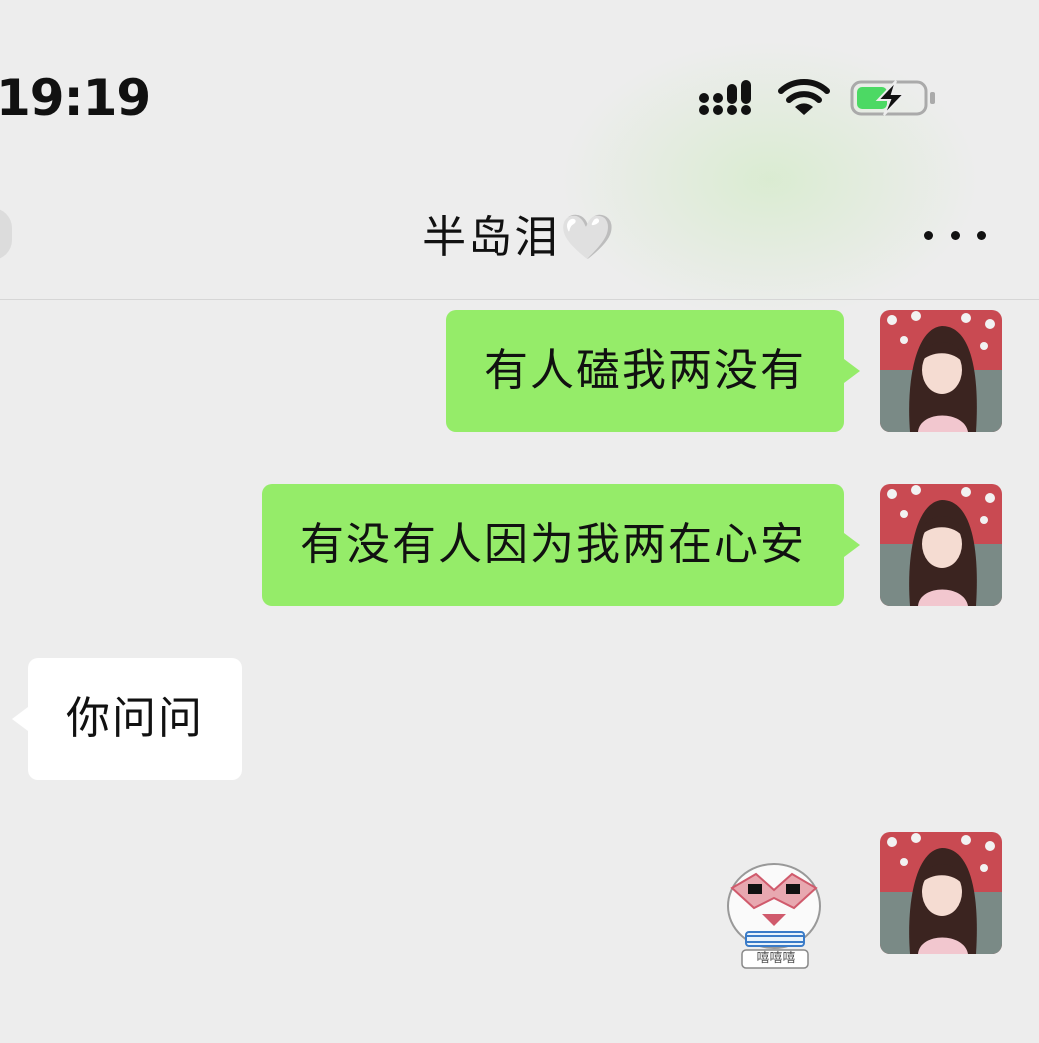 This screenshot has height=1043, width=1039. I want to click on more-dots-icon, so click(955, 235).